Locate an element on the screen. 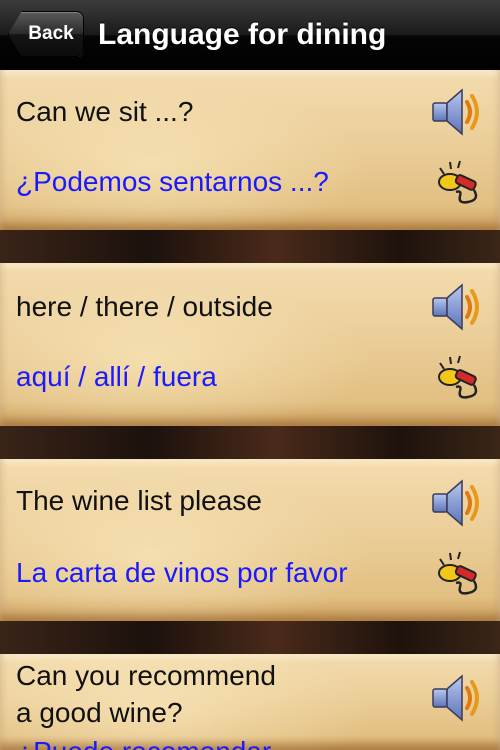 The width and height of the screenshot is (500, 750). navigation-bar: Back Language for dining is located at coordinates (250, 35).